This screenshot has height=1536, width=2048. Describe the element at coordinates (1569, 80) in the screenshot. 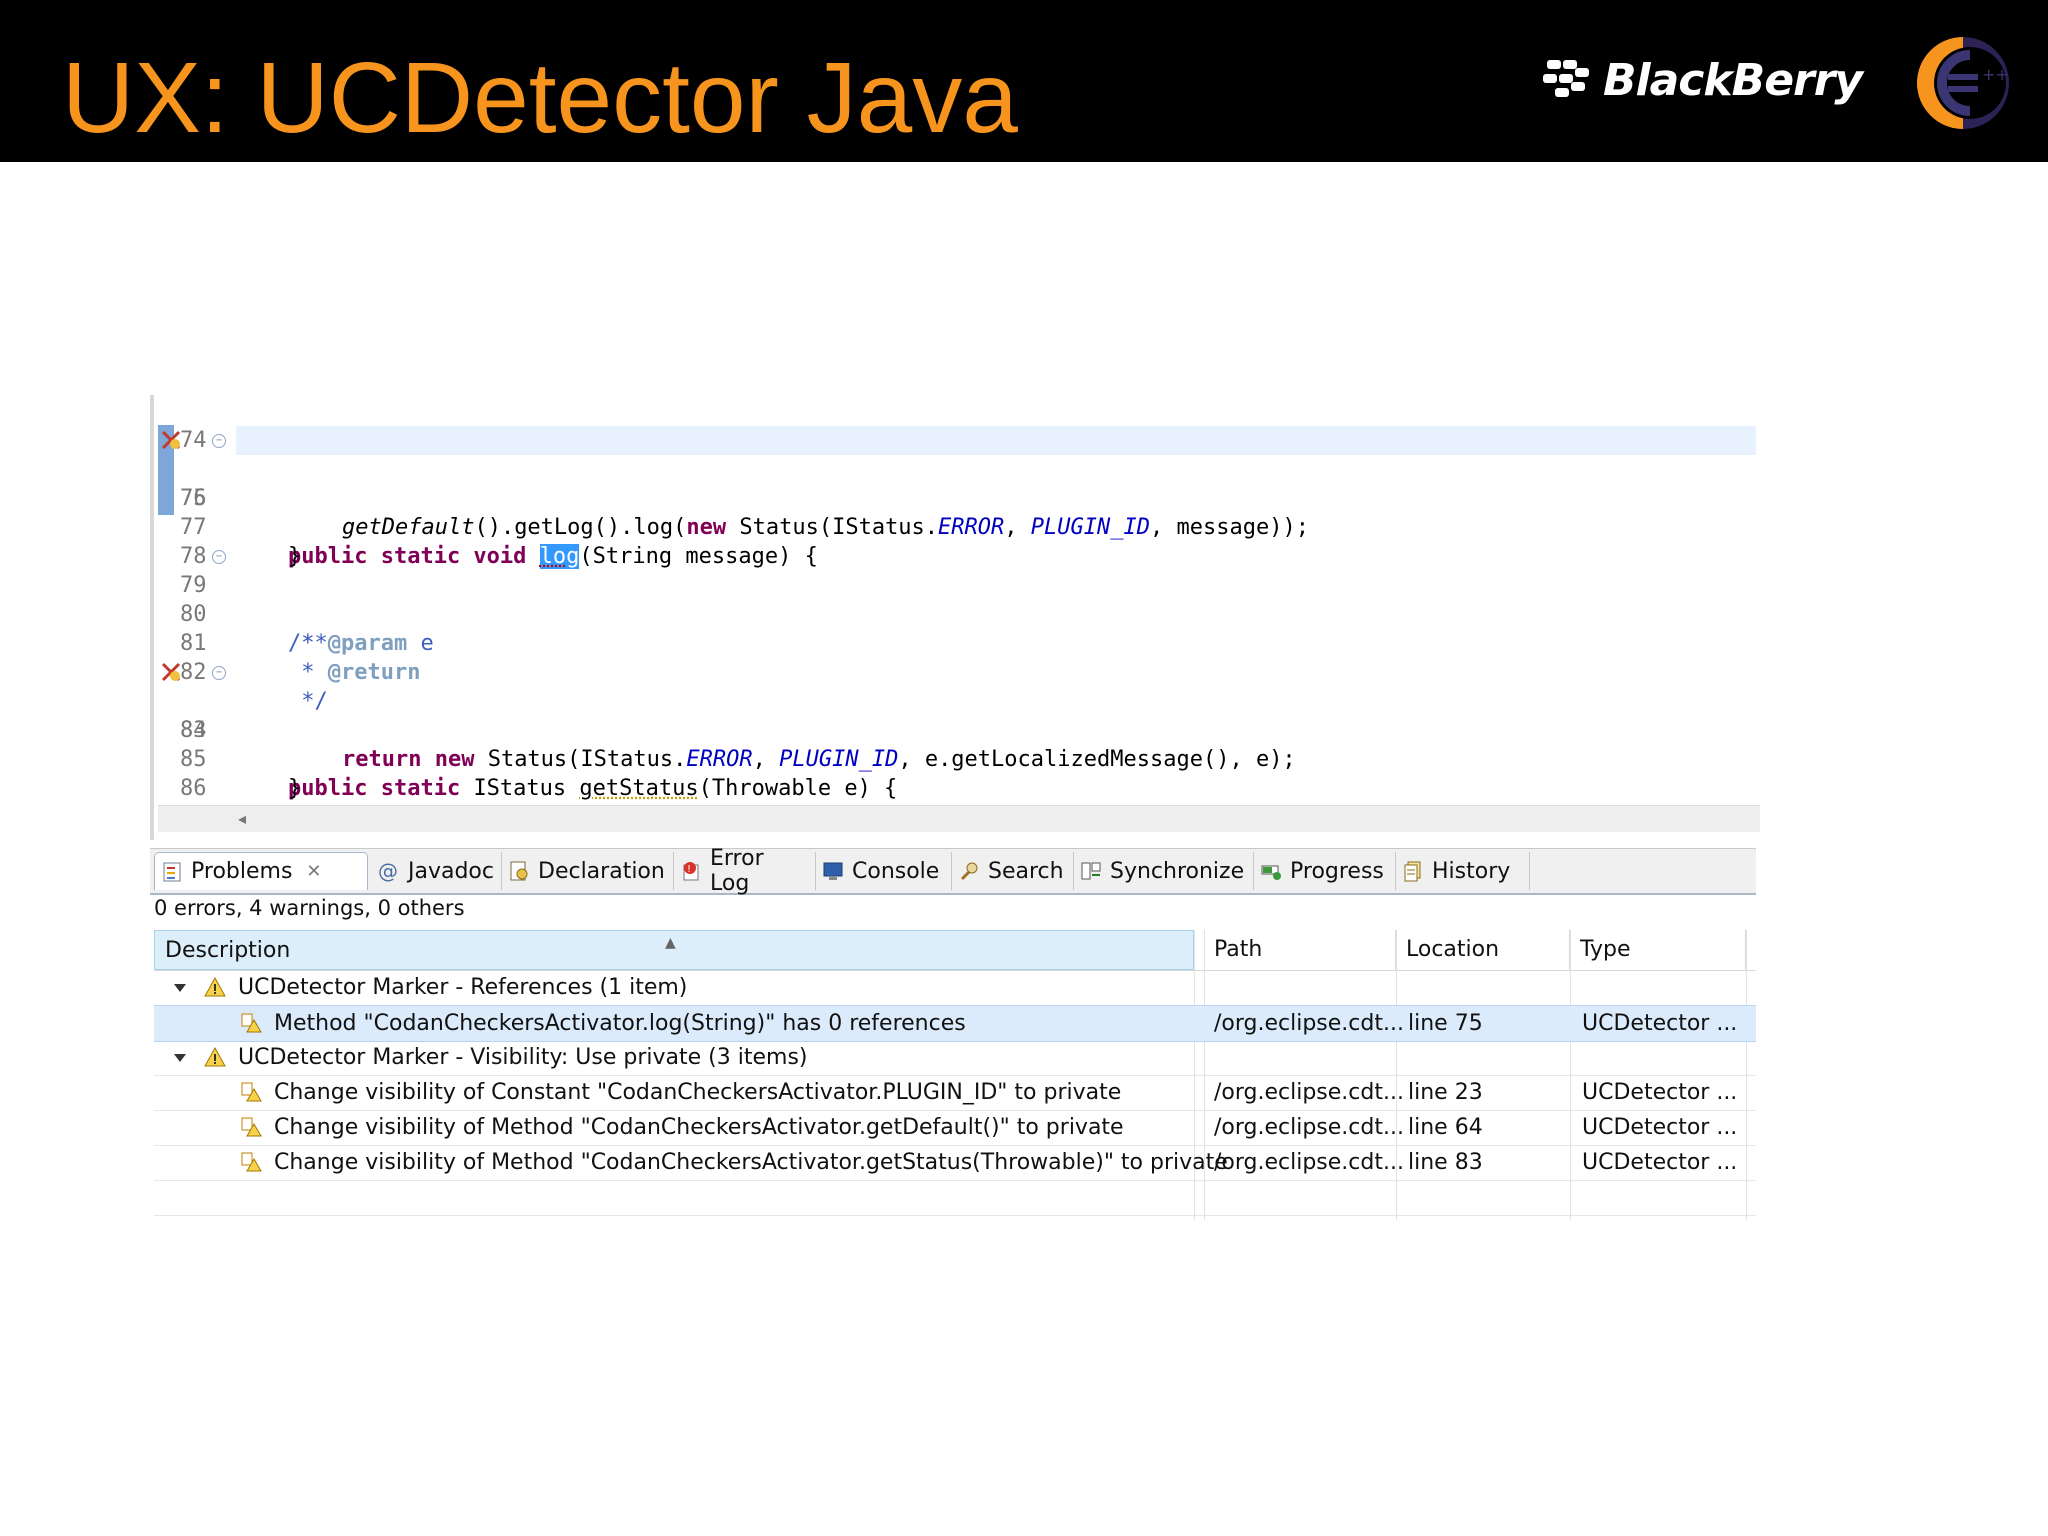

I see `blackberry-dots-icon` at that location.